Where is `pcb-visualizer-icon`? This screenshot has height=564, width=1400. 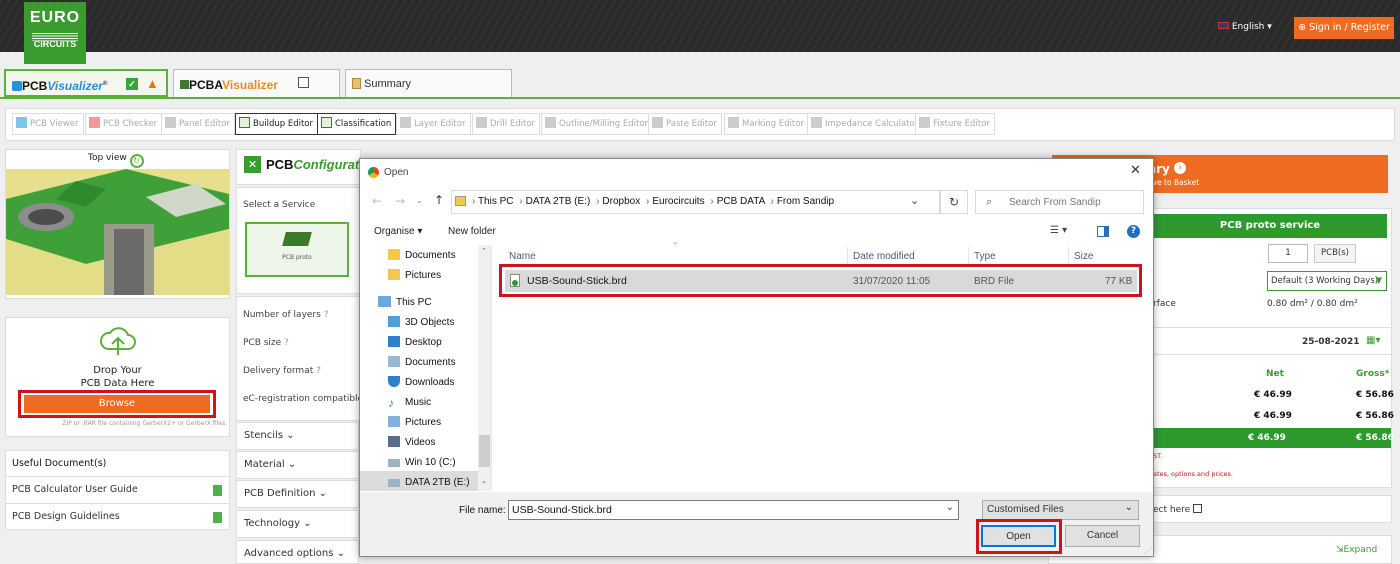
pcb-visualizer-icon is located at coordinates (17, 86).